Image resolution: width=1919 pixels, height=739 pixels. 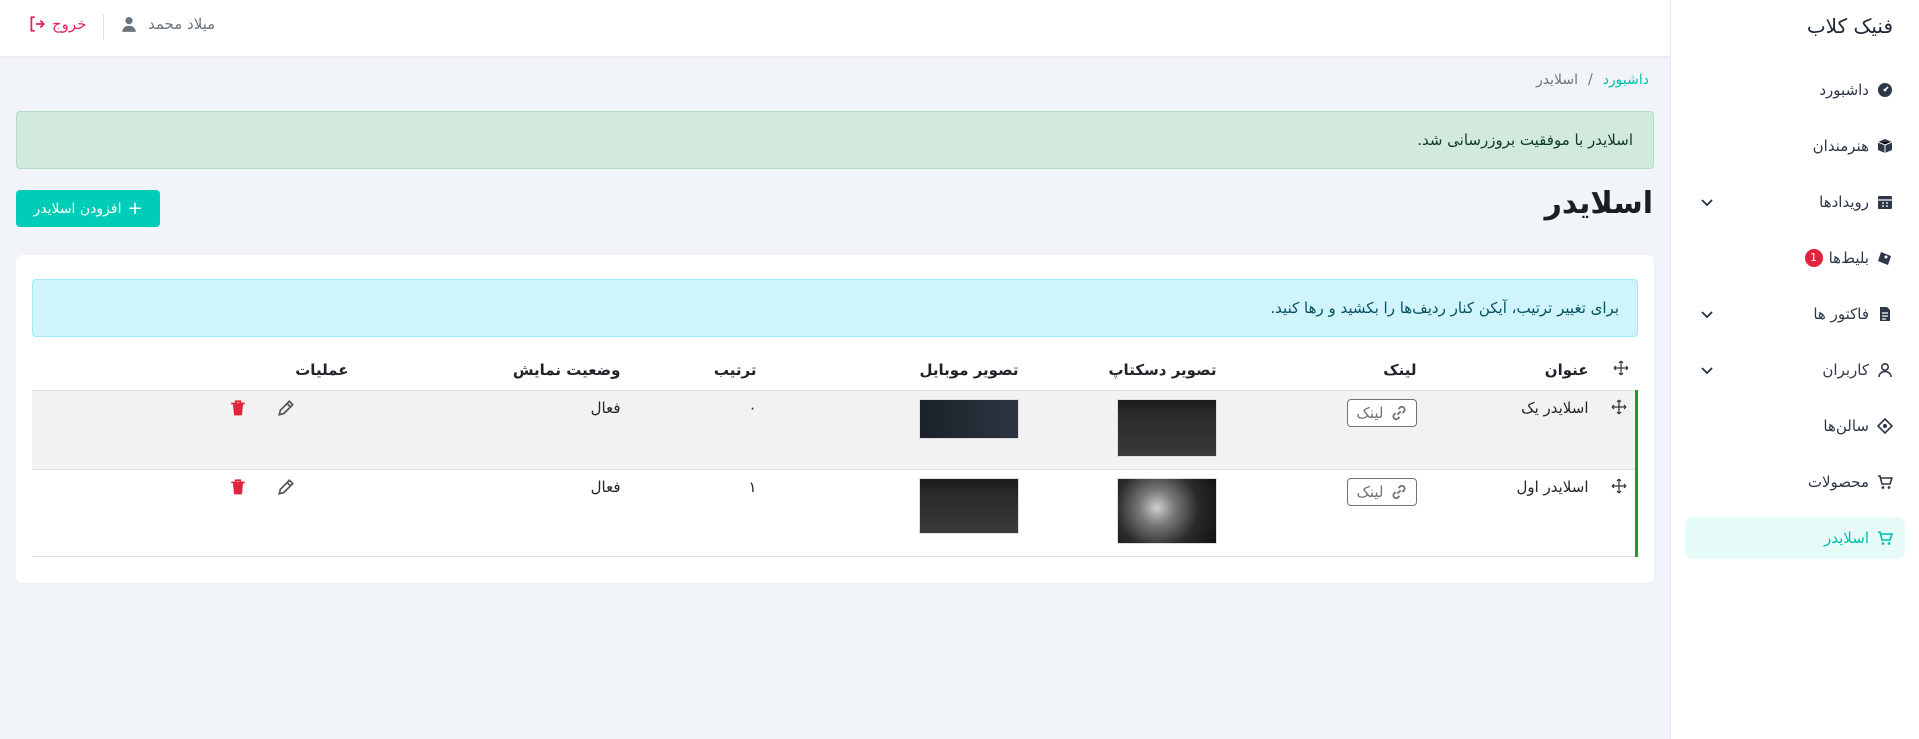 What do you see at coordinates (1844, 90) in the screenshot?
I see `sidebar-item-label: داشبورد` at bounding box center [1844, 90].